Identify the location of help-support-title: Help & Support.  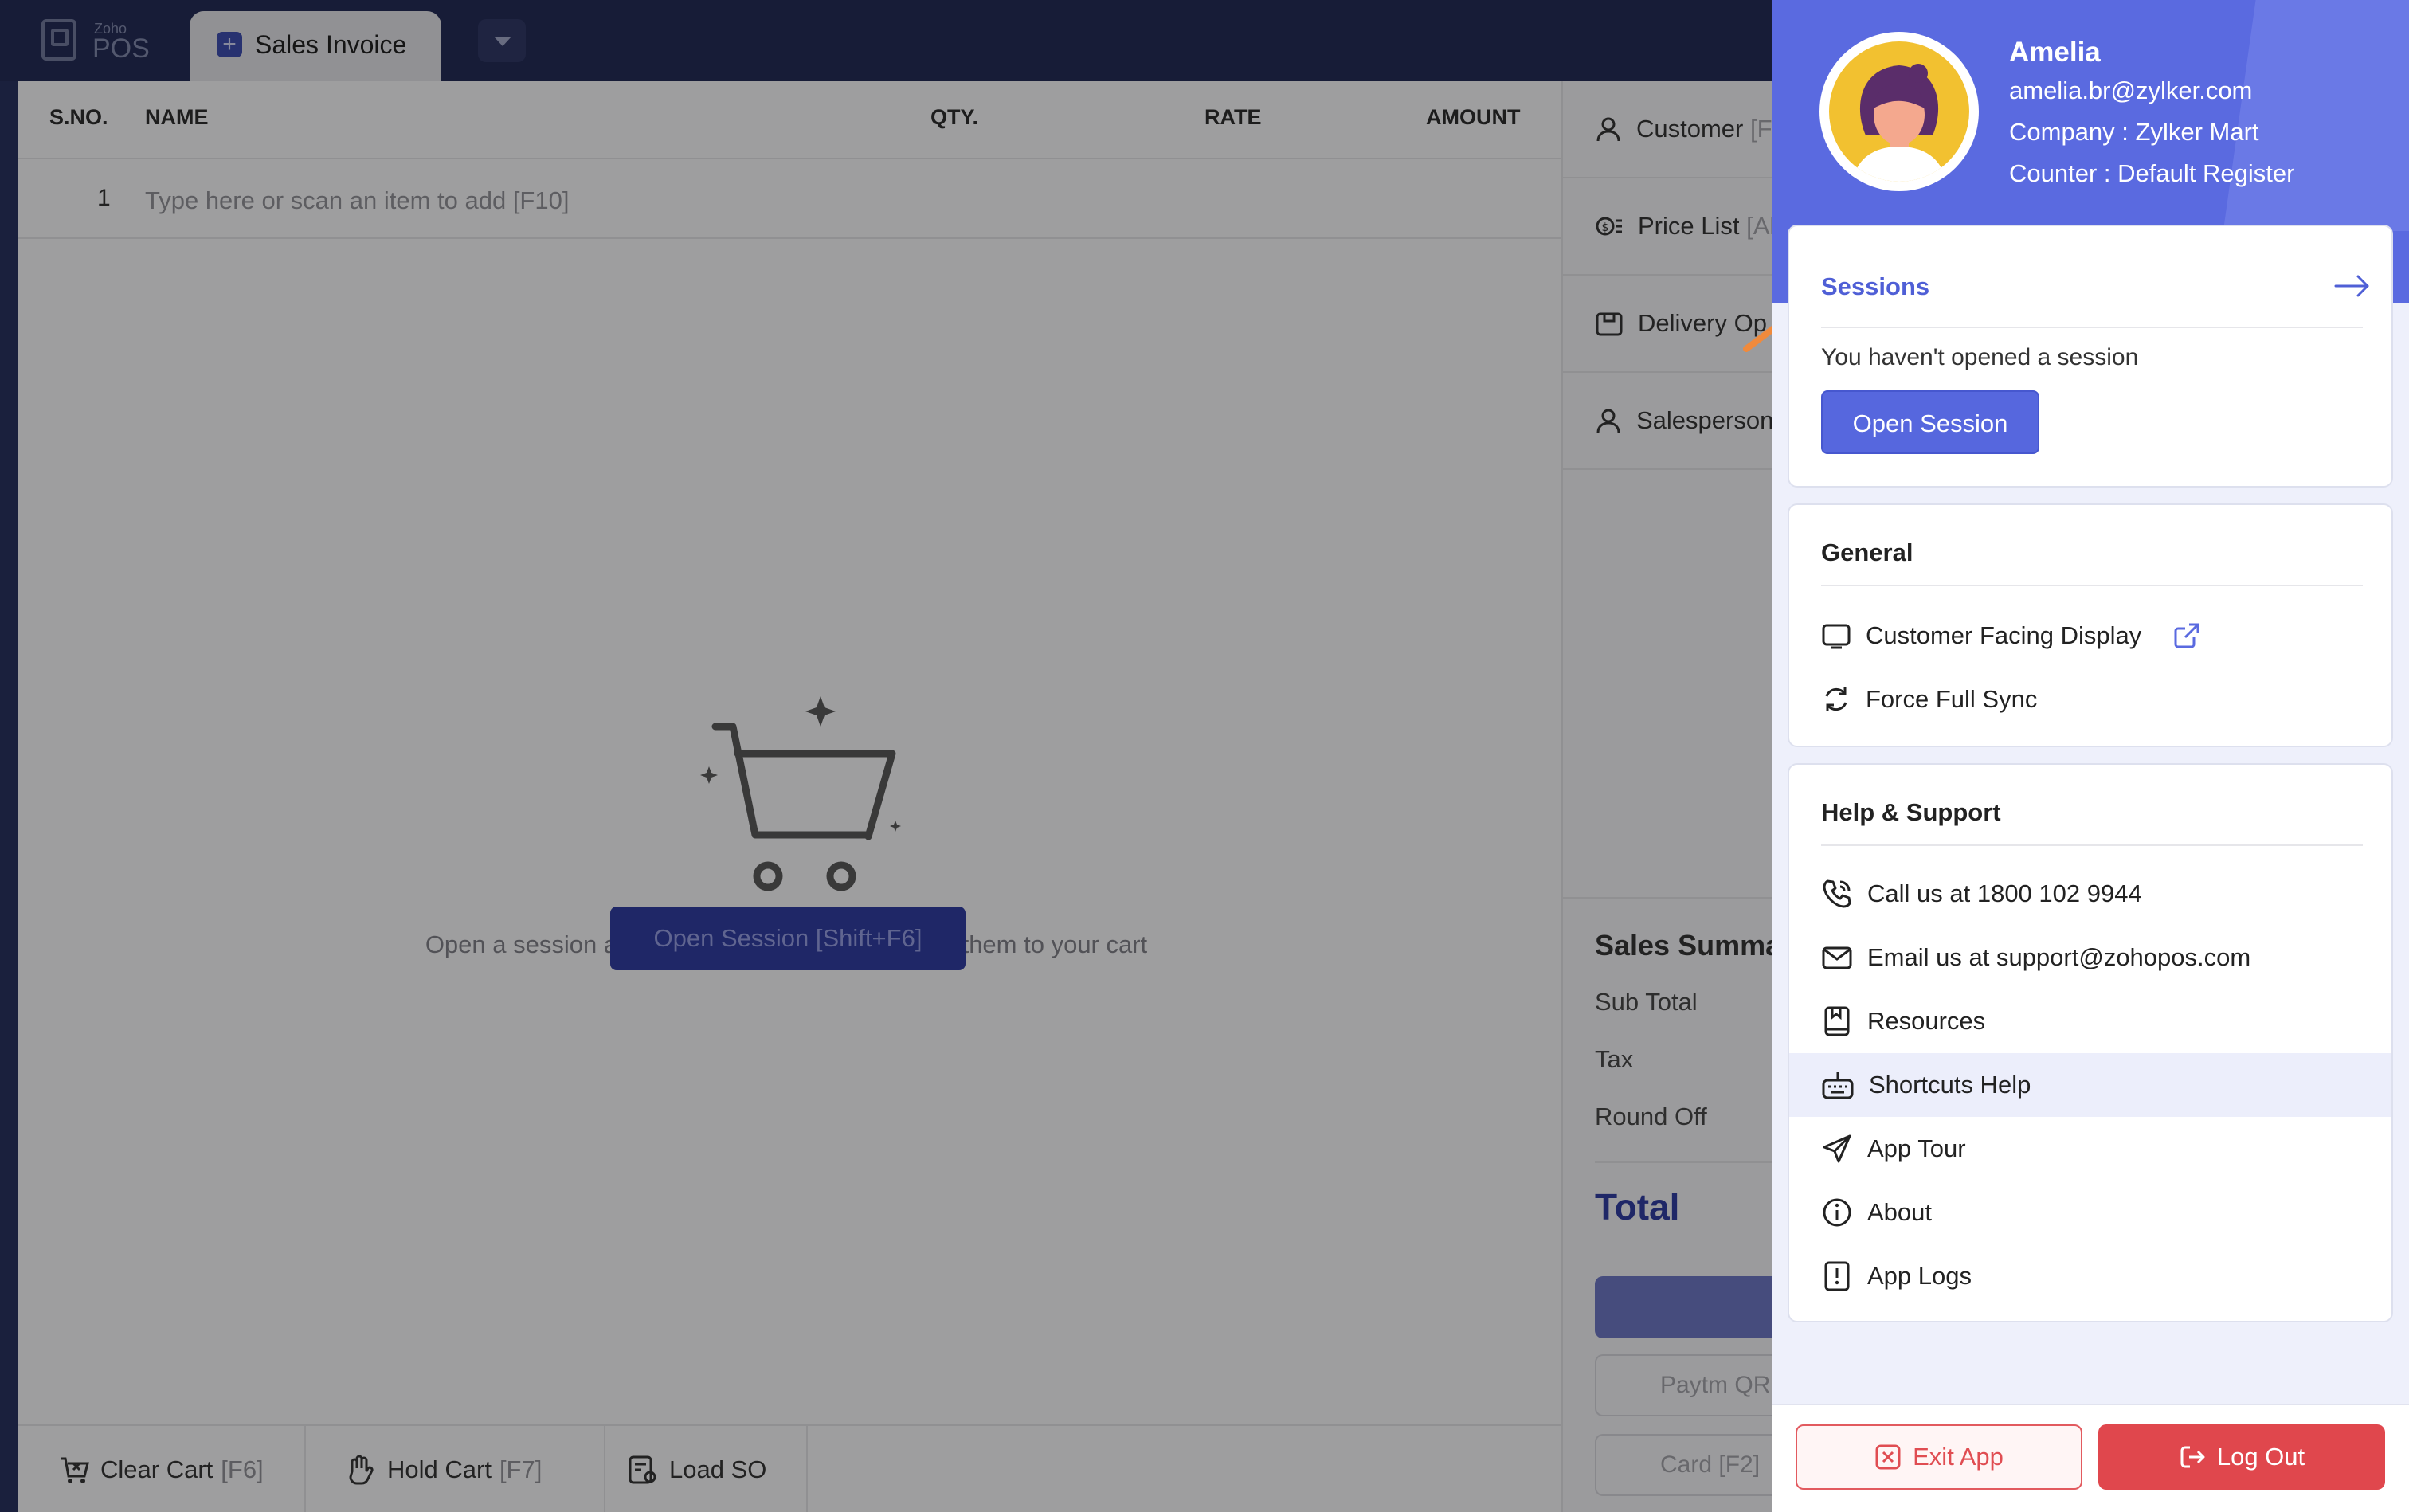
(1911, 812).